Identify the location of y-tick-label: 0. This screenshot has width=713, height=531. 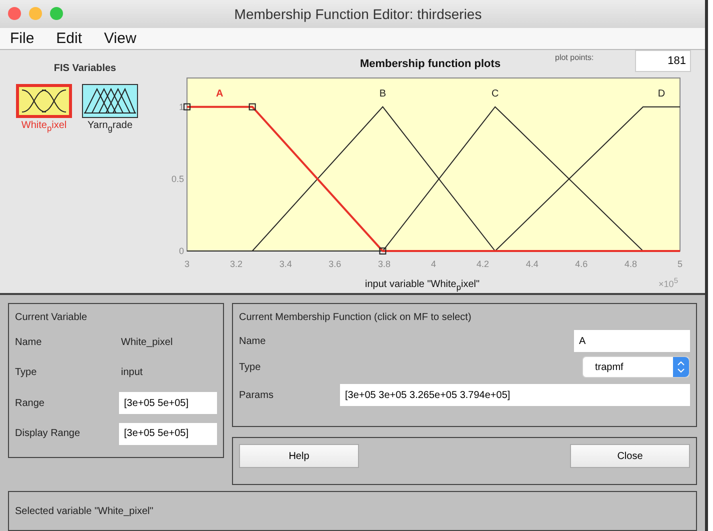
(181, 251).